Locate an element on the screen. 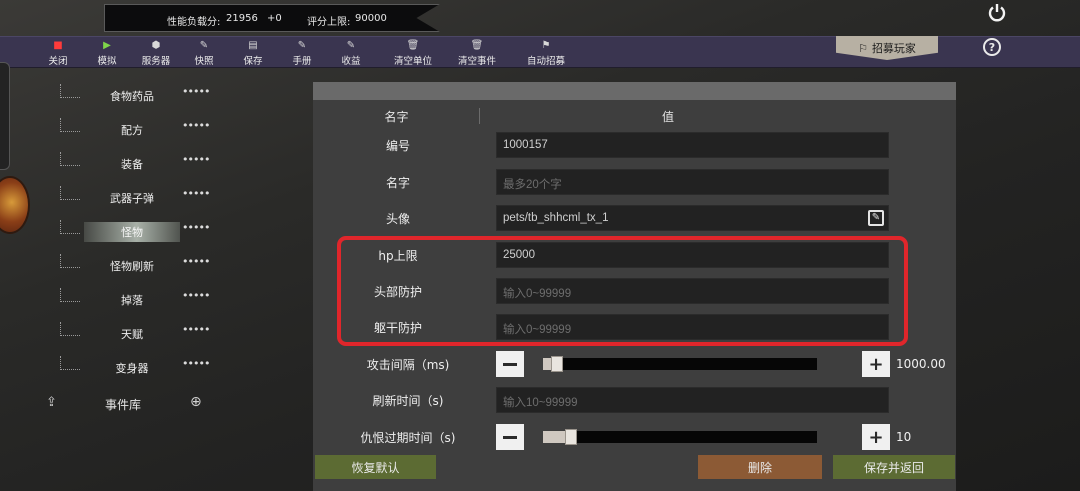 The image size is (1080, 491). sidebar-item-label: 武器子弹 is located at coordinates (132, 198).